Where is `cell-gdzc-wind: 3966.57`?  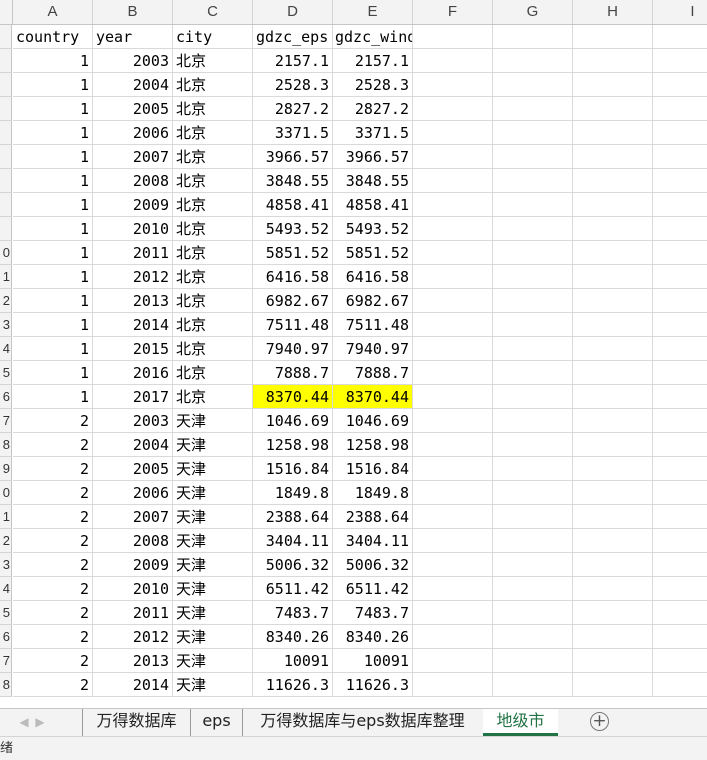 cell-gdzc-wind: 3966.57 is located at coordinates (373, 157).